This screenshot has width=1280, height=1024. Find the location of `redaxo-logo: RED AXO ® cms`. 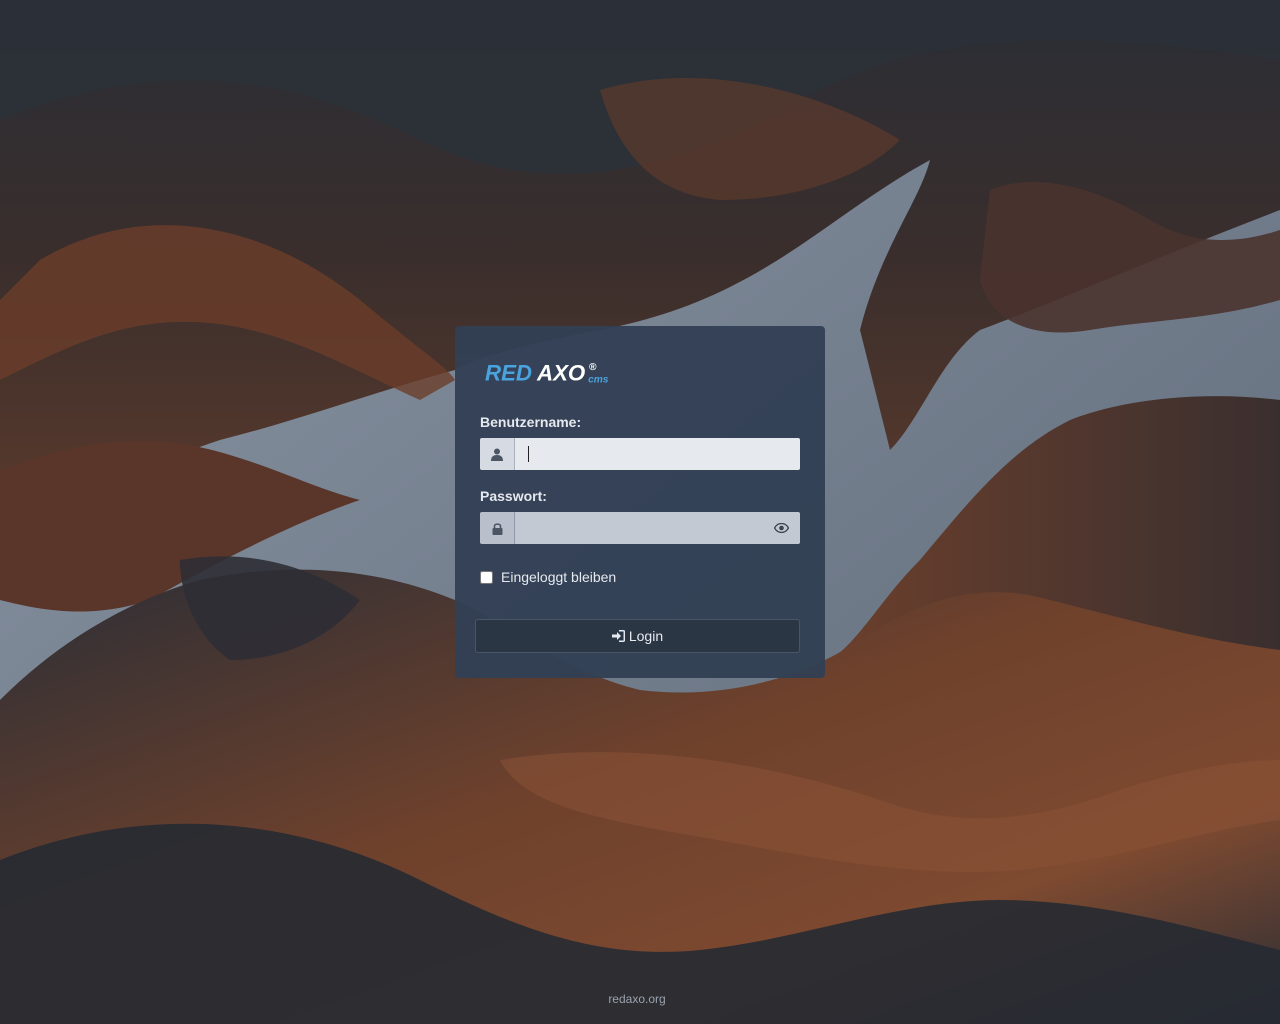

redaxo-logo: RED AXO ® cms is located at coordinates (547, 372).